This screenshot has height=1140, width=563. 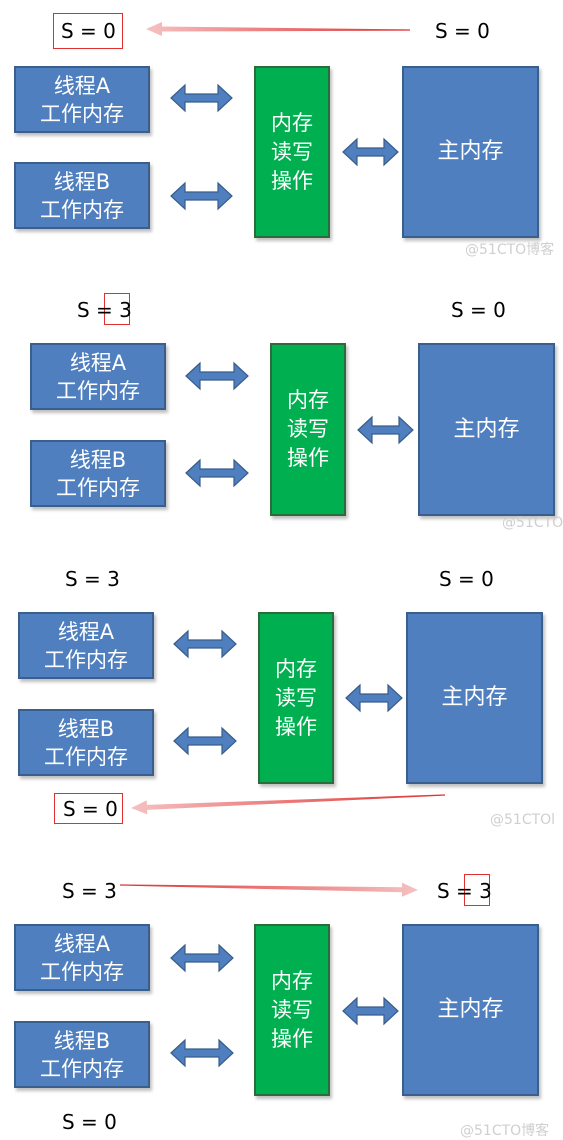 What do you see at coordinates (269, 889) in the screenshot?
I see `sync-arrow-write` at bounding box center [269, 889].